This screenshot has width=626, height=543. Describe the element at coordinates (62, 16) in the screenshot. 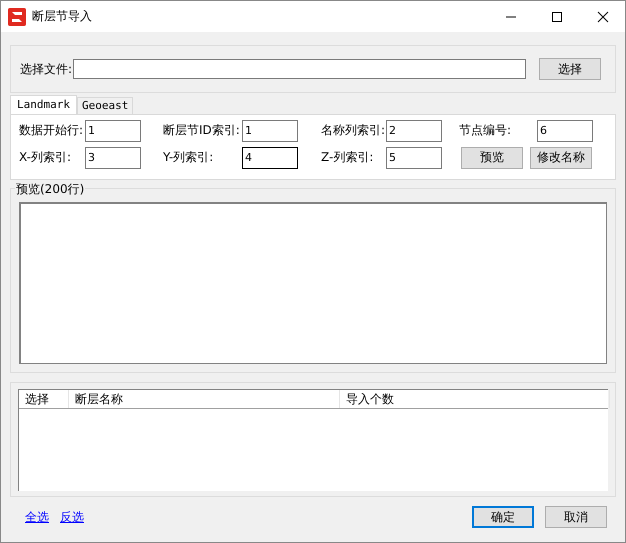

I see `window-title: 断层节导入` at that location.